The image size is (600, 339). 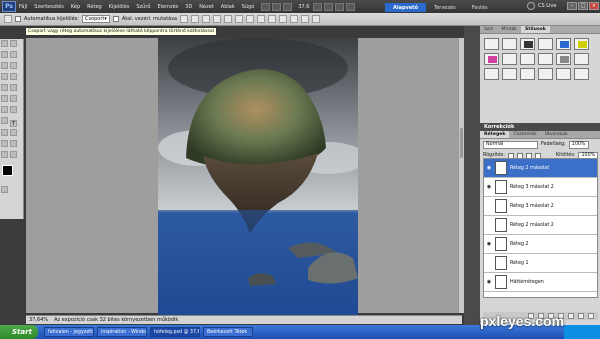 What do you see at coordinates (510, 144) in the screenshot?
I see `blend-mode-dropdown: Normál` at bounding box center [510, 144].